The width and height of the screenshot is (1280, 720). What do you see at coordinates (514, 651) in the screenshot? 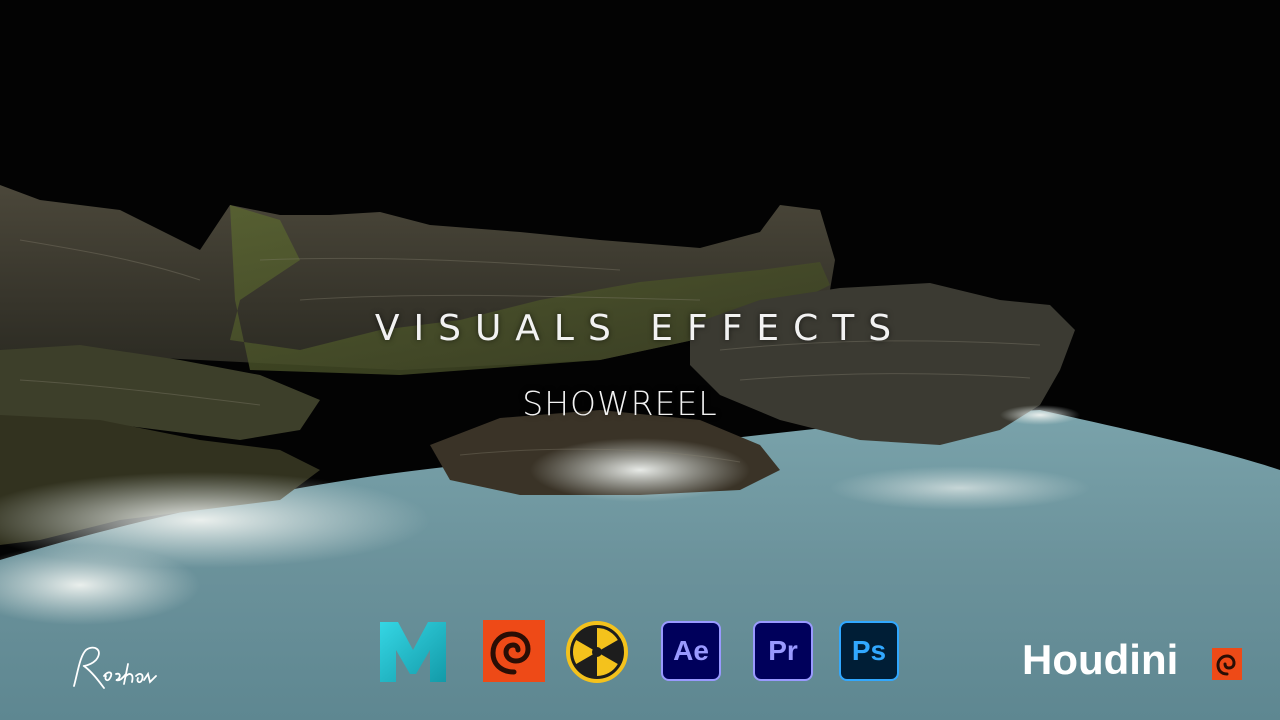
I see `houdini-logo-icon` at bounding box center [514, 651].